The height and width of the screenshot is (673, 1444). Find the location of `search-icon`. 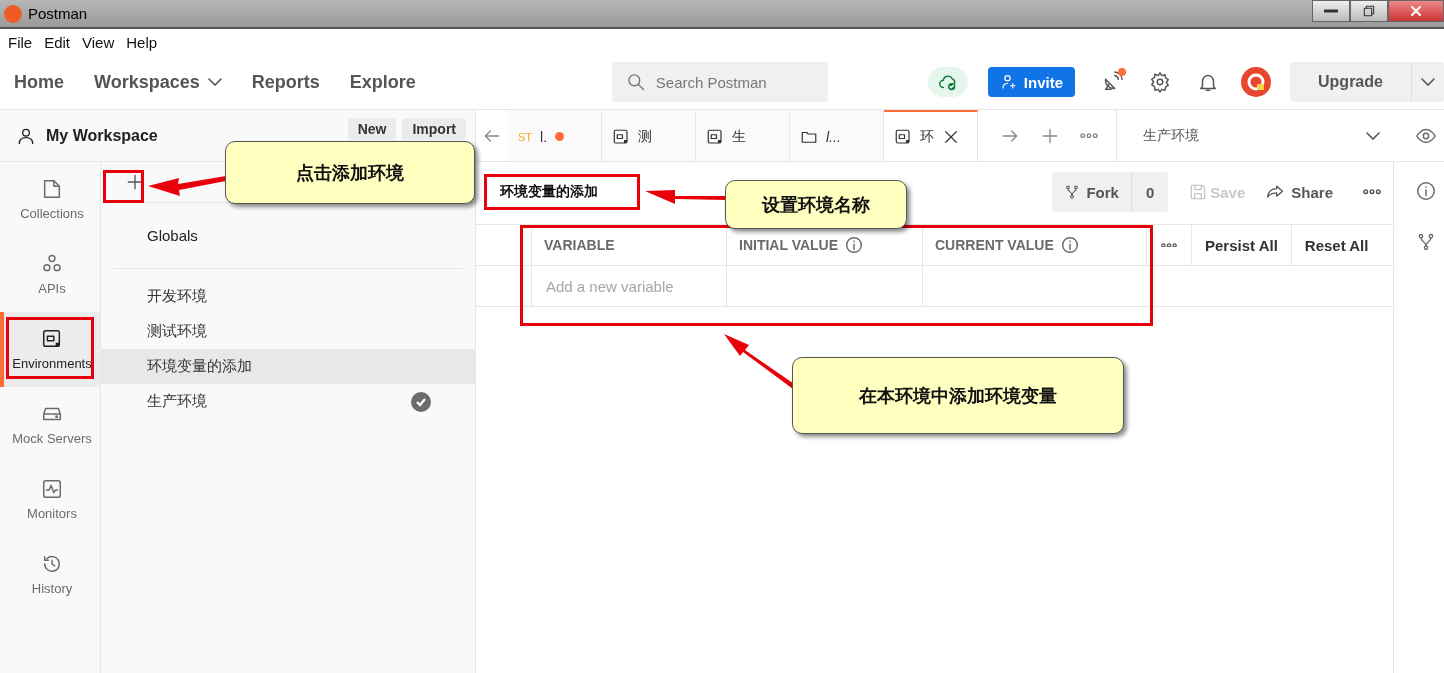

search-icon is located at coordinates (635, 82).